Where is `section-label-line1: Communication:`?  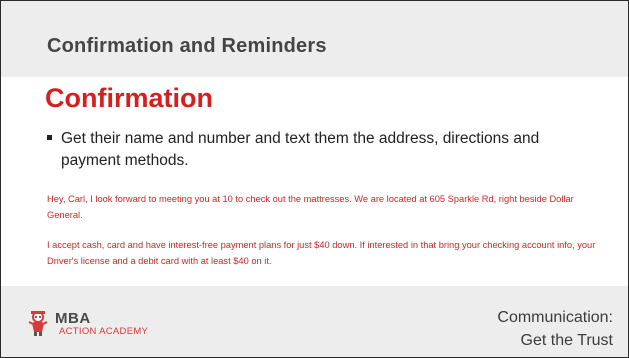
section-label-line1: Communication: is located at coordinates (555, 317).